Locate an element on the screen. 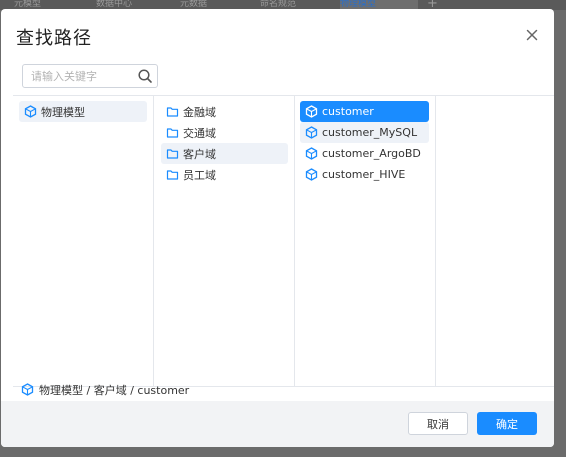  list-item-physical-model: 物理模型 is located at coordinates (83, 111).